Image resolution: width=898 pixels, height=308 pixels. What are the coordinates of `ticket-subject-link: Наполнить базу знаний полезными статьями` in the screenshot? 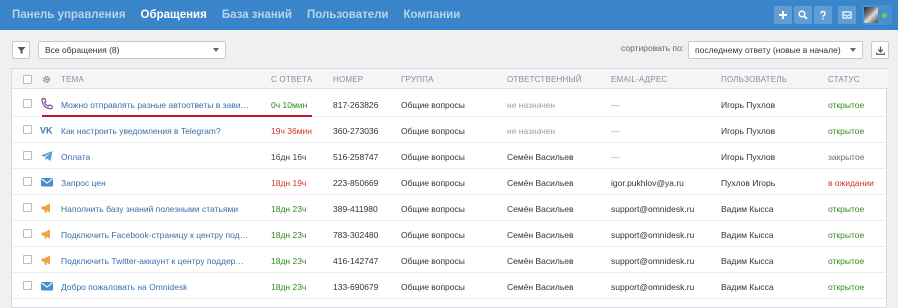 It's located at (149, 209).